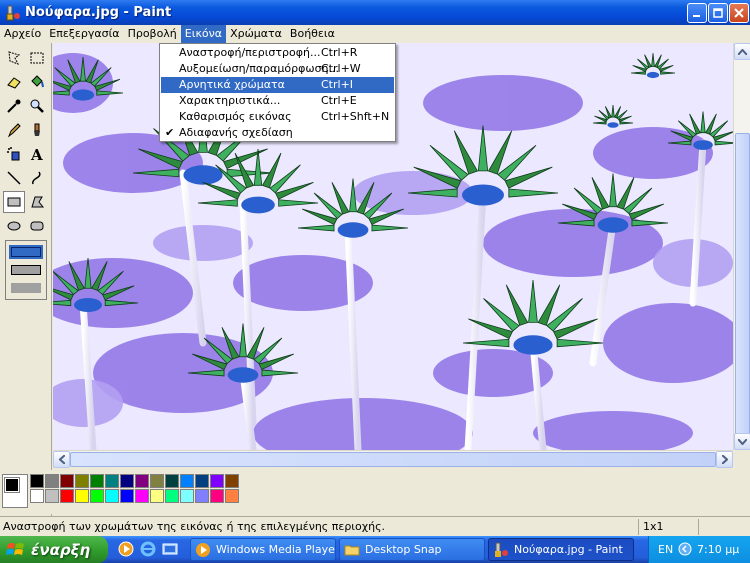 This screenshot has width=750, height=563. What do you see at coordinates (375, 492) in the screenshot?
I see `color-palette` at bounding box center [375, 492].